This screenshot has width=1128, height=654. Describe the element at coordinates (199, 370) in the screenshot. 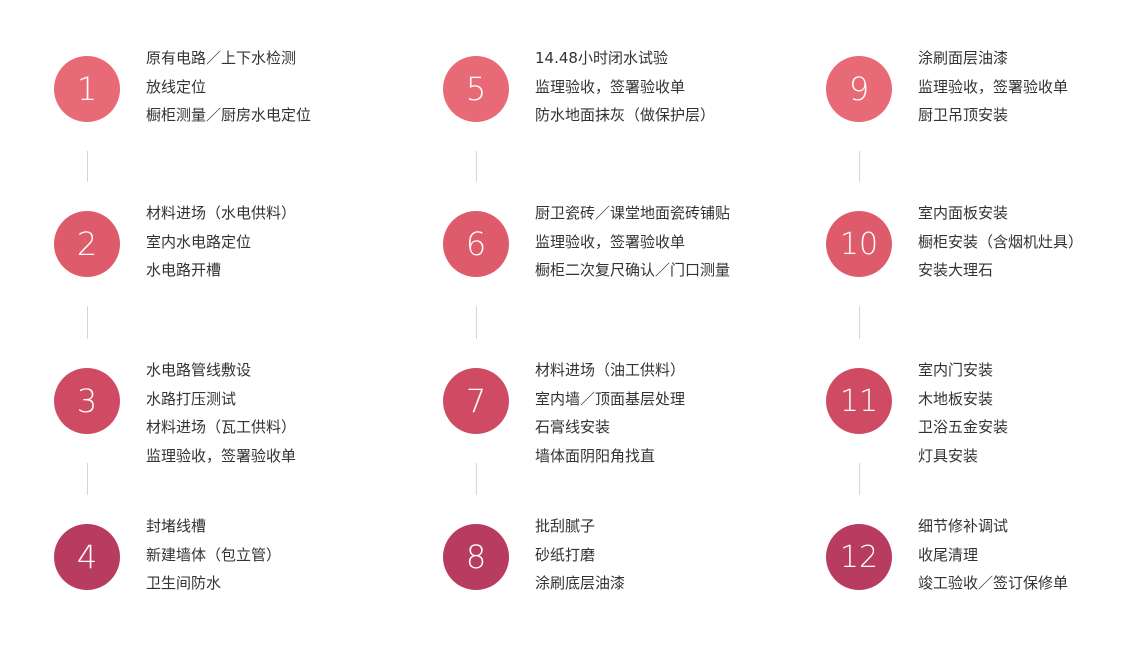

I see `step-task-item: 水电路管线敷设` at that location.